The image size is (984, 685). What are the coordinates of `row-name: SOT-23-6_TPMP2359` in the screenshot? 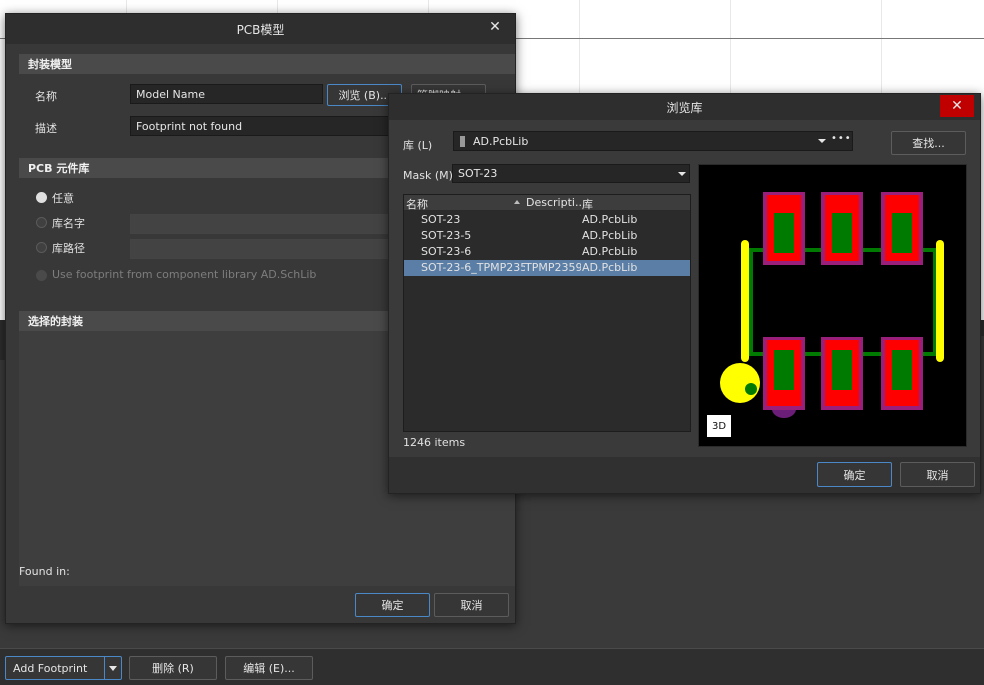 It's located at (473, 267).